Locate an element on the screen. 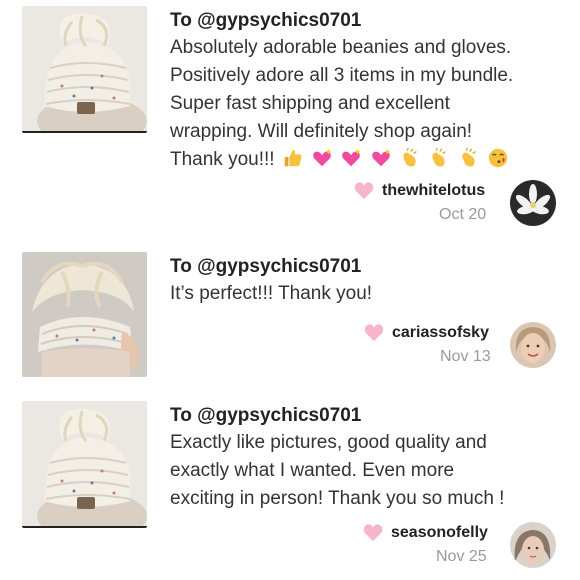 This screenshot has width=580, height=580. review-line: Exactly like pictures, good quality and is located at coordinates (328, 442).